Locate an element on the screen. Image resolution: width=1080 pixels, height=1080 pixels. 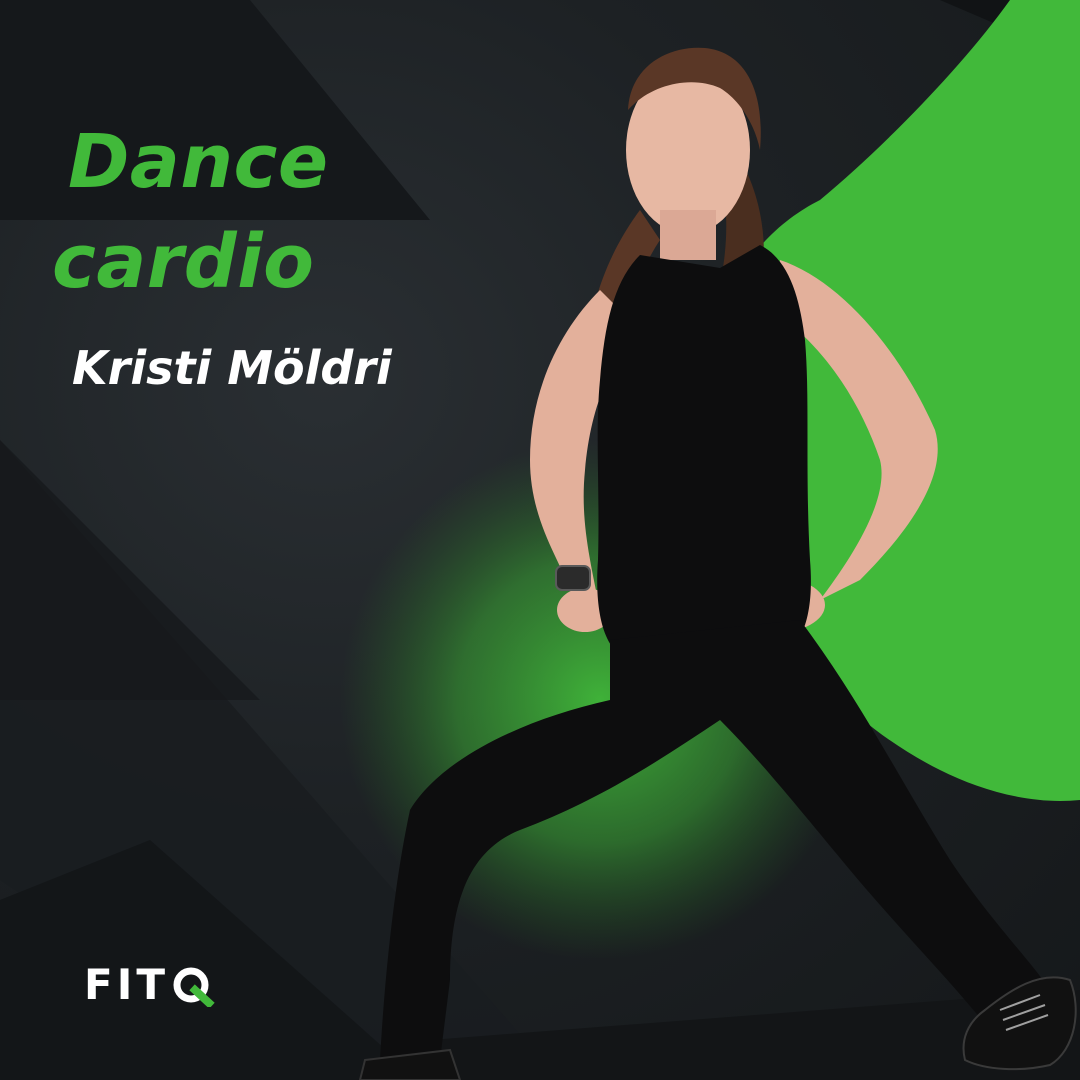
neck is located at coordinates (688, 235).